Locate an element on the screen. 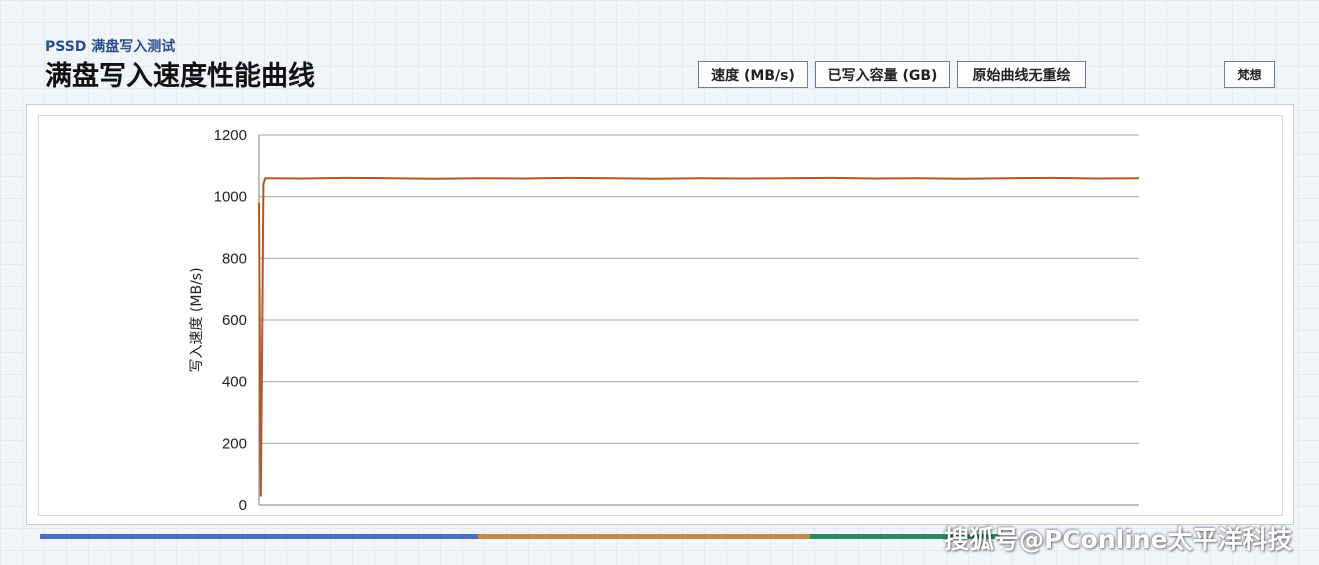 The height and width of the screenshot is (565, 1319). y-tick-label-0: 0 is located at coordinates (243, 505).